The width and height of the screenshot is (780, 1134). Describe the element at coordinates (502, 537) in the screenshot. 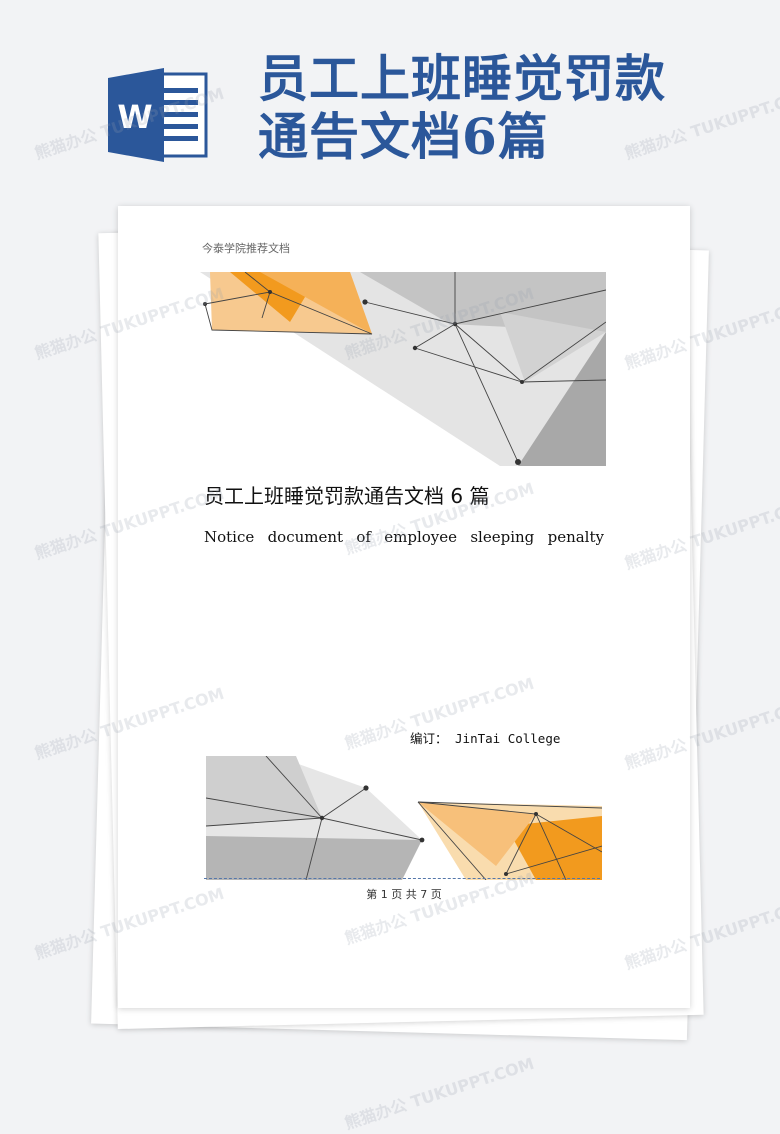

I see `subtitle-word: sleeping` at that location.